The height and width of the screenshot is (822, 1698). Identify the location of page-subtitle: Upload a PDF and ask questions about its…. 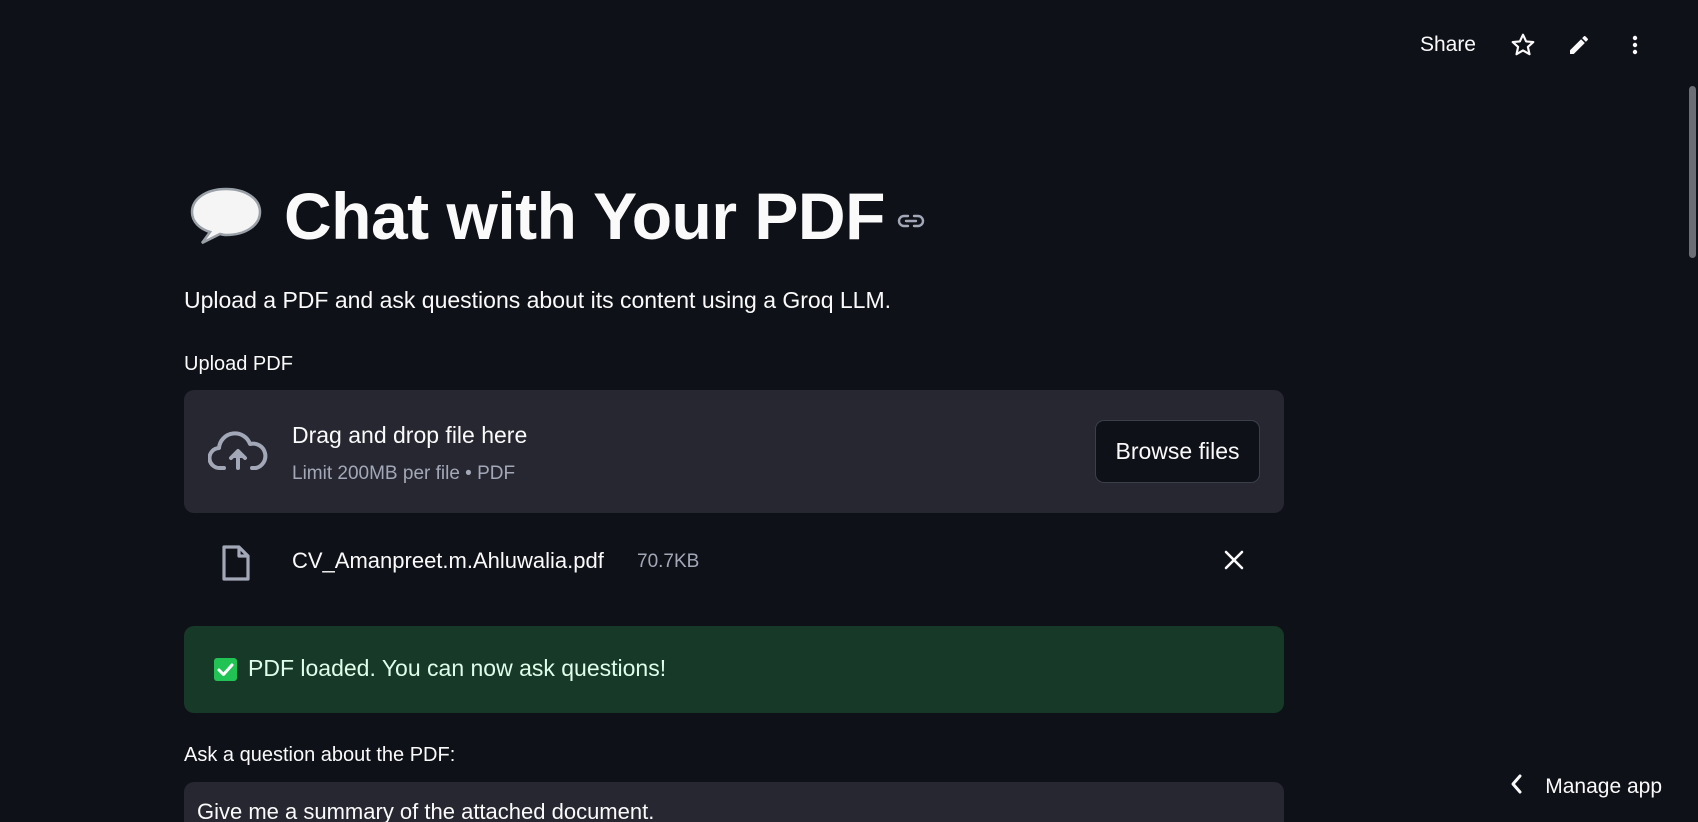
(538, 300).